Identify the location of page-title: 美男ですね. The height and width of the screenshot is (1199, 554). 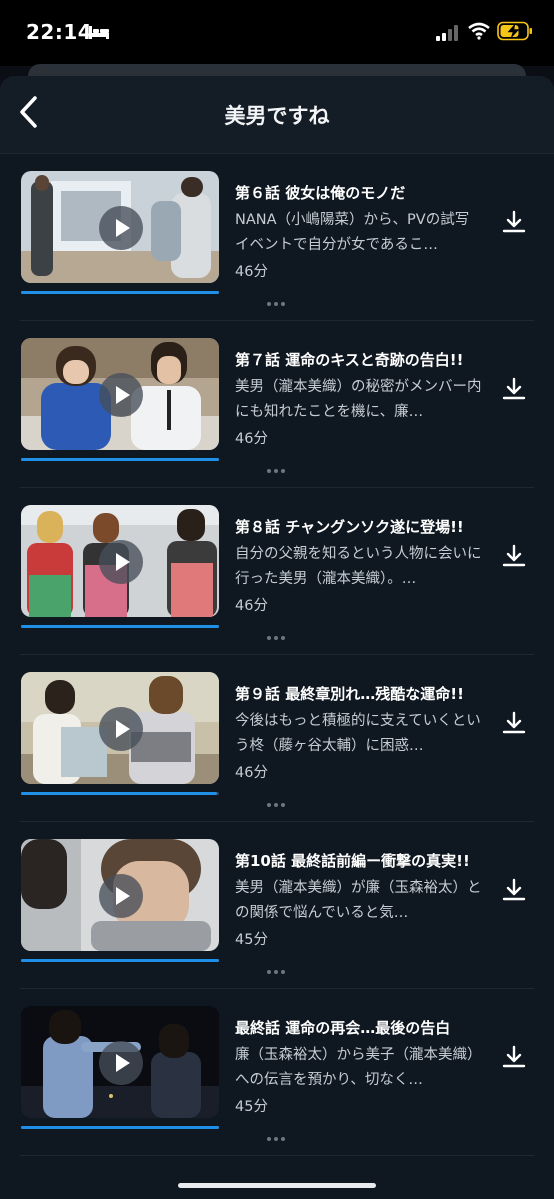
(277, 116).